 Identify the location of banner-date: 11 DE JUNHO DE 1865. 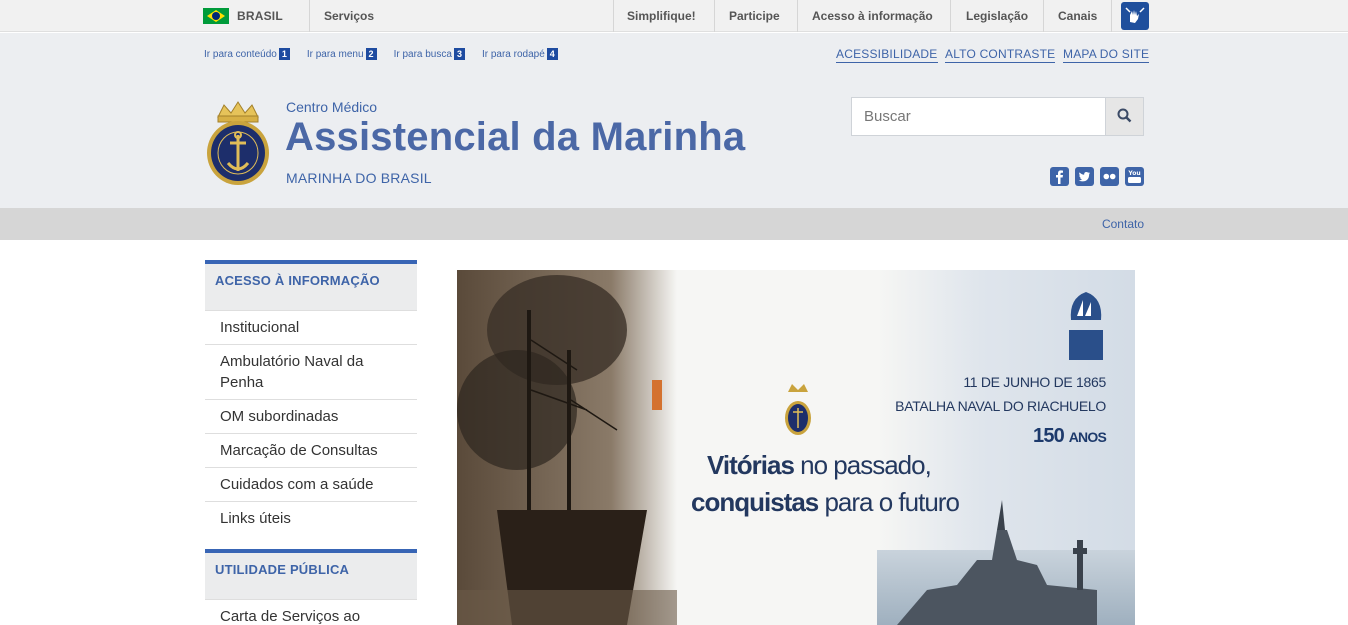
(1034, 382).